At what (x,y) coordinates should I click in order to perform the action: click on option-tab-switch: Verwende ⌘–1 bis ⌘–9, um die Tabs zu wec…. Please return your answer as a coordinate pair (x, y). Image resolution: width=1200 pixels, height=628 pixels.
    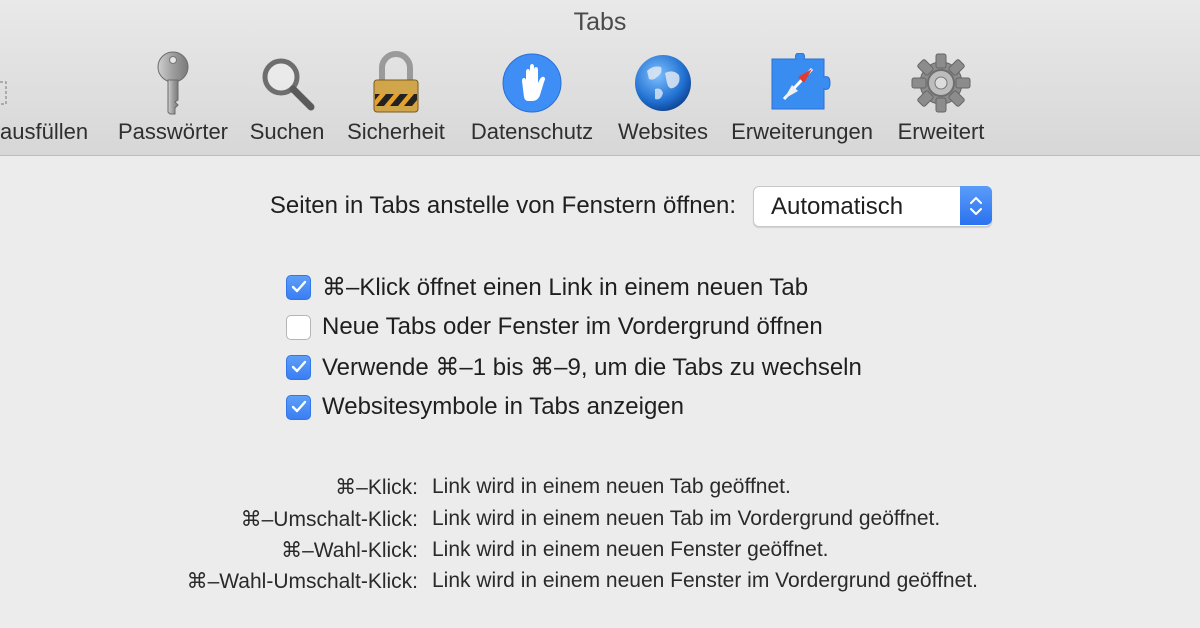
    Looking at the image, I should click on (574, 367).